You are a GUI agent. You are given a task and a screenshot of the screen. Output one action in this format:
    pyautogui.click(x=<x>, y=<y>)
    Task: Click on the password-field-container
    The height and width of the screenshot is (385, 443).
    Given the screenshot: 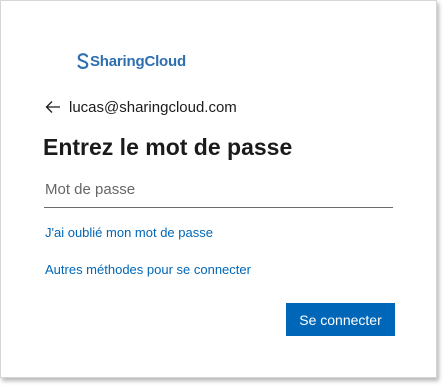 What is the action you would take?
    pyautogui.click(x=219, y=190)
    